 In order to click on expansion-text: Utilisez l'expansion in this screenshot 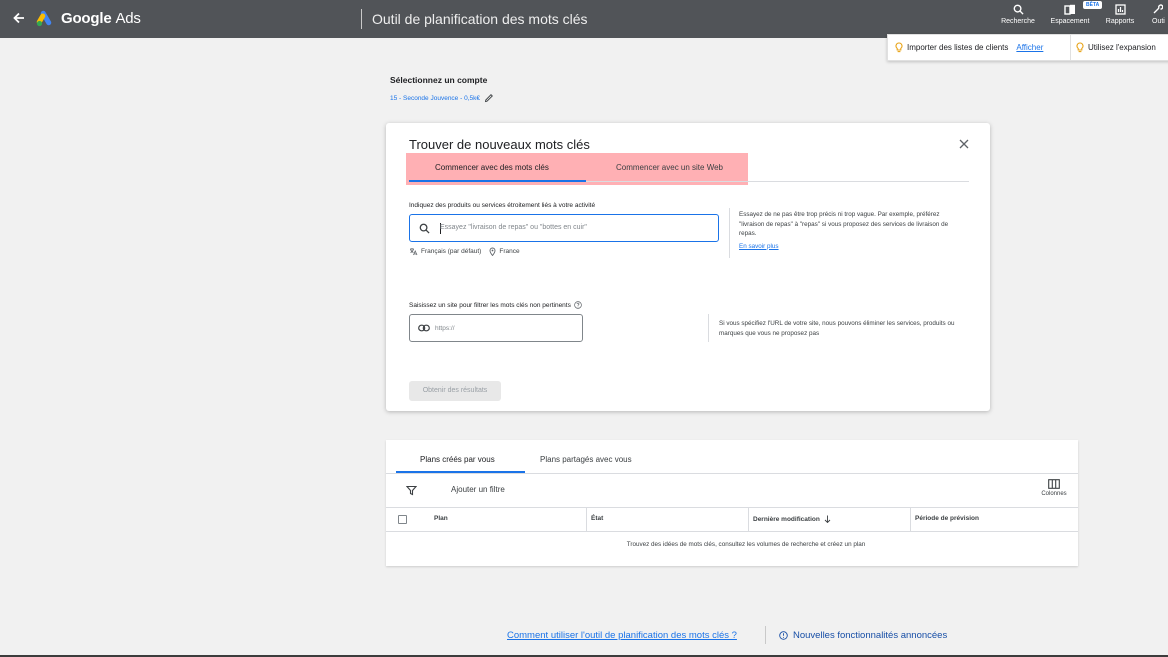, I will do `click(1122, 47)`.